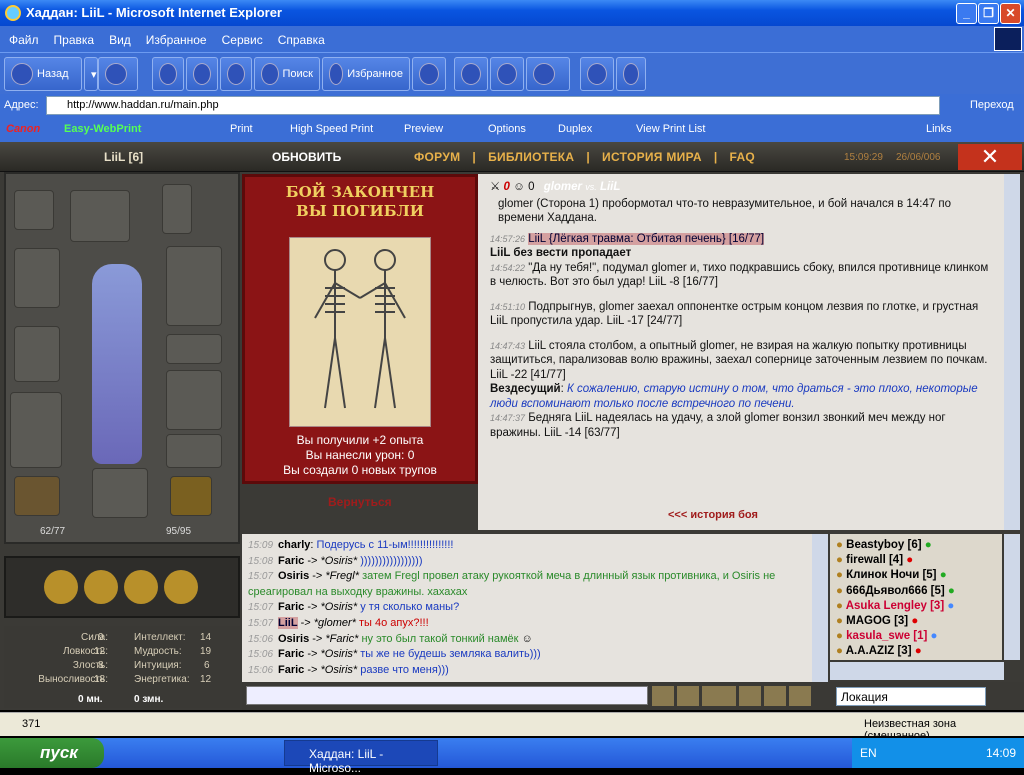  I want to click on menu-tools: Сервис, so click(241, 36).